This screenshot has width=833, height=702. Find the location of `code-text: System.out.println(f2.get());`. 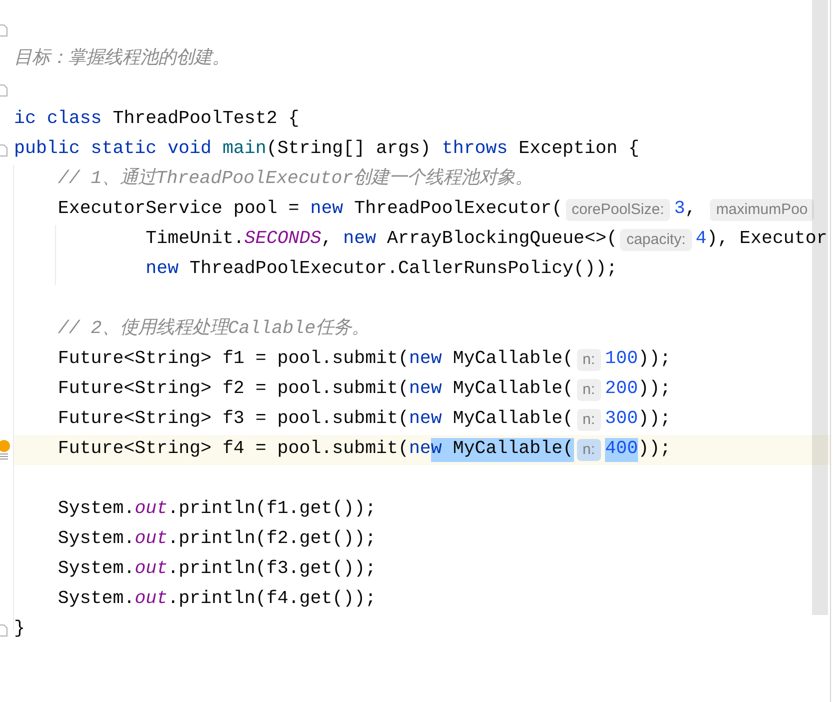

code-text: System.out.println(f2.get()); is located at coordinates (217, 540).